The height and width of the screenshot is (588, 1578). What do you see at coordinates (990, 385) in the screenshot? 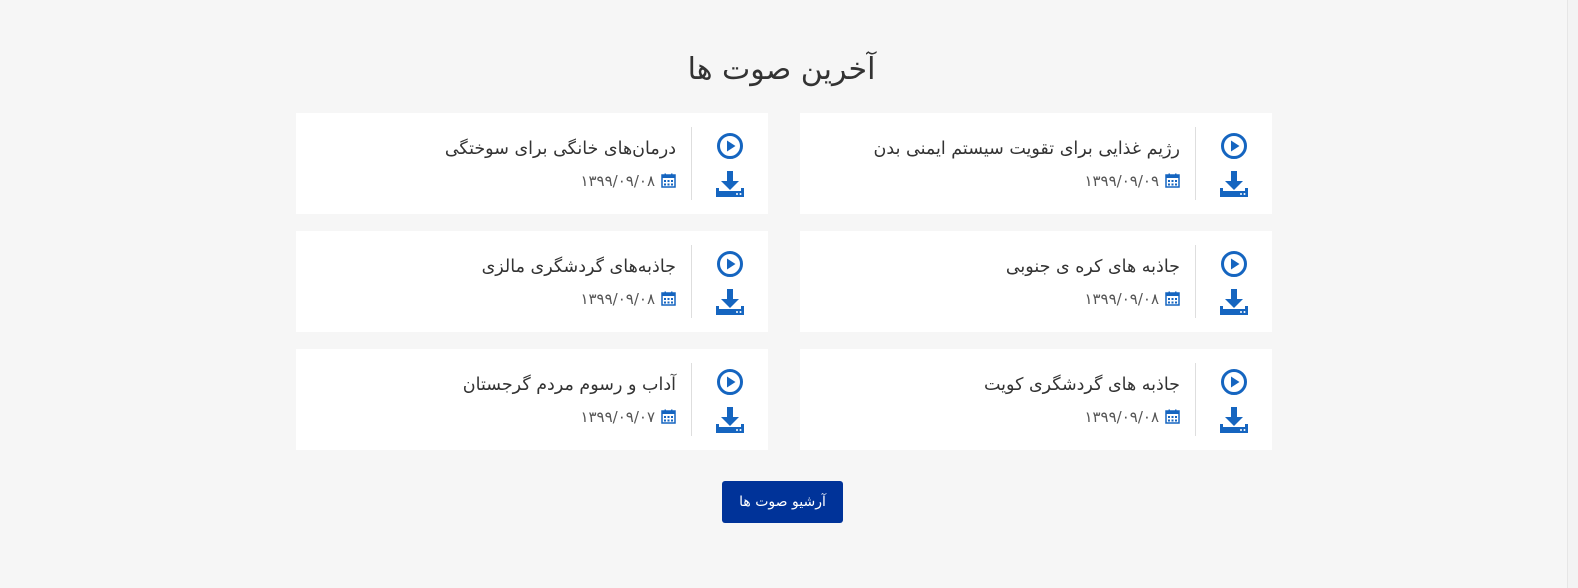
I see `audio-title: جاذبه های گردشگری کویت` at bounding box center [990, 385].